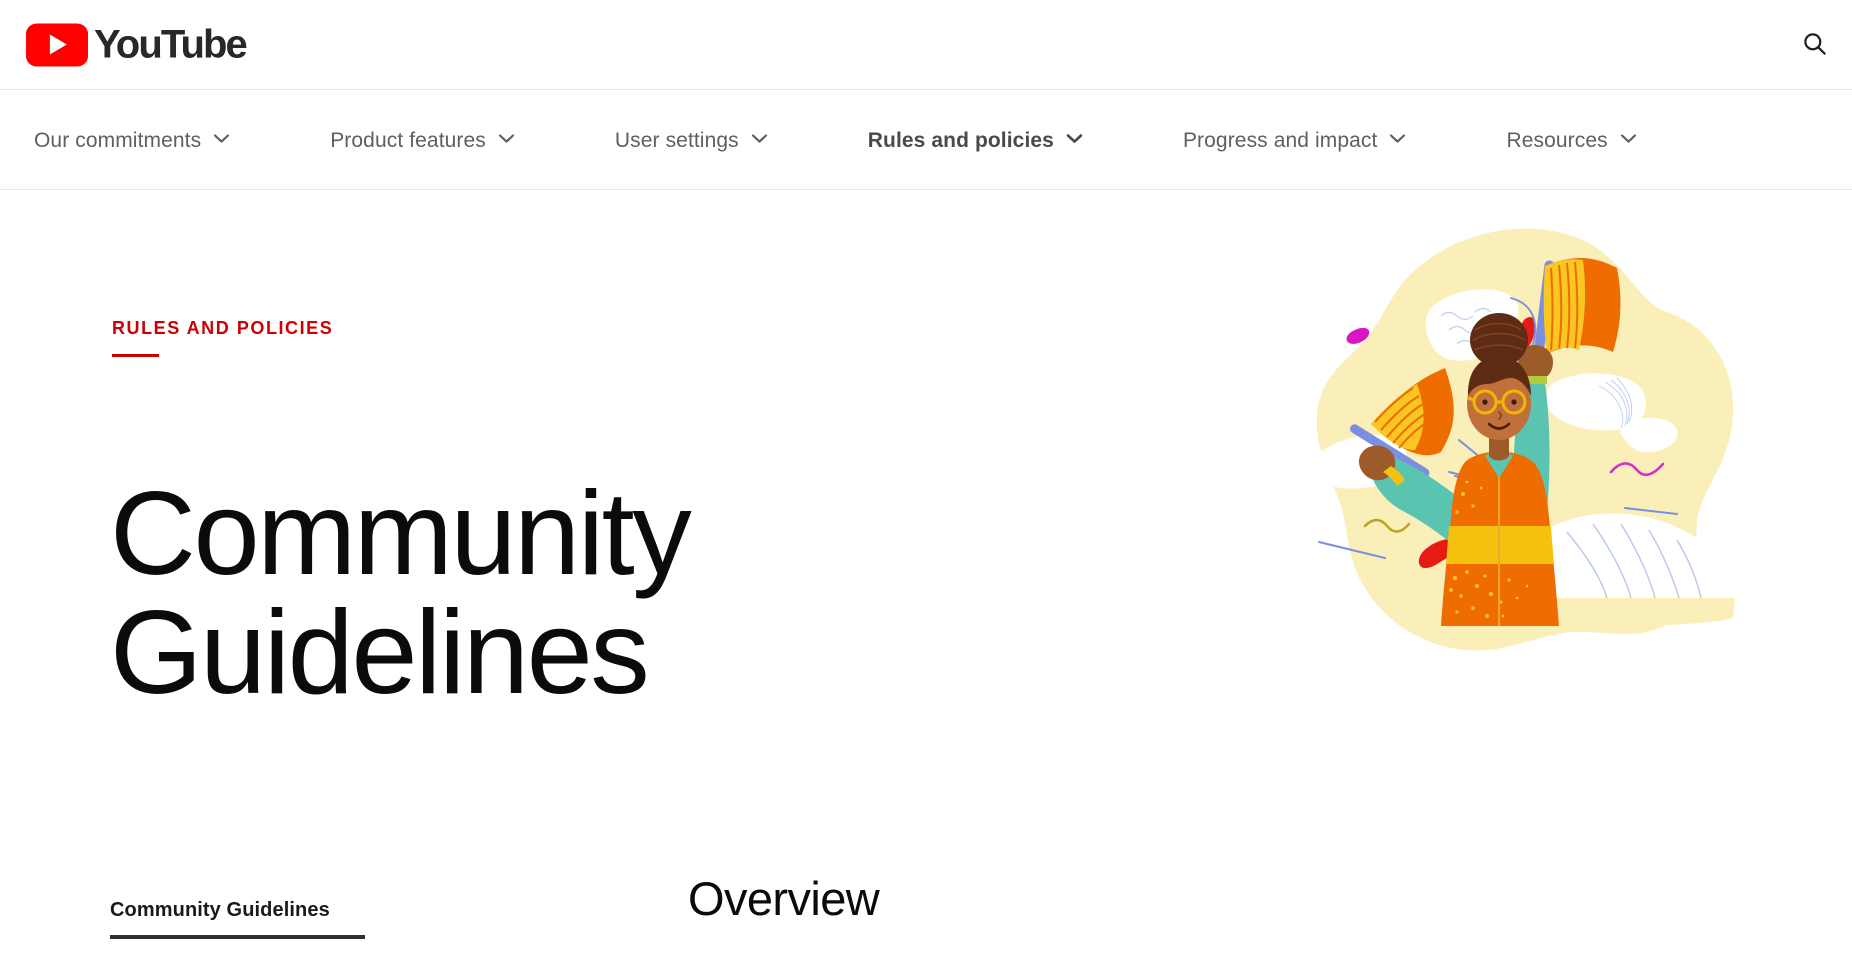 This screenshot has width=1852, height=979. What do you see at coordinates (118, 140) in the screenshot?
I see `nav-label: Our commitments` at bounding box center [118, 140].